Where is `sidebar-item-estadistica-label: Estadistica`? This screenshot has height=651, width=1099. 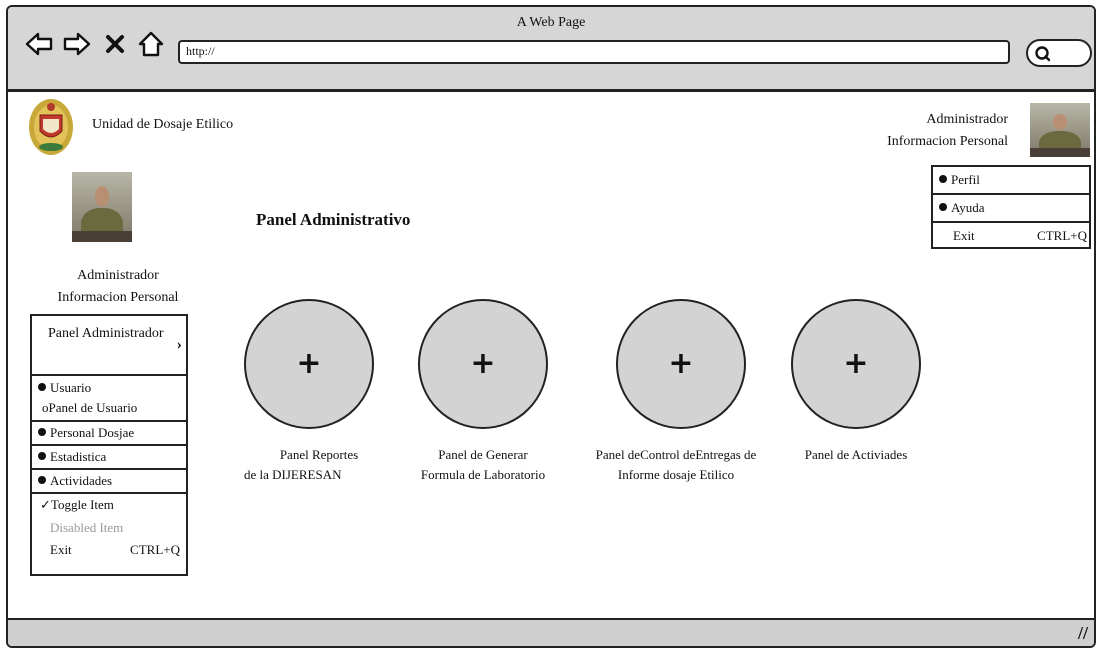 sidebar-item-estadistica-label: Estadistica is located at coordinates (78, 456).